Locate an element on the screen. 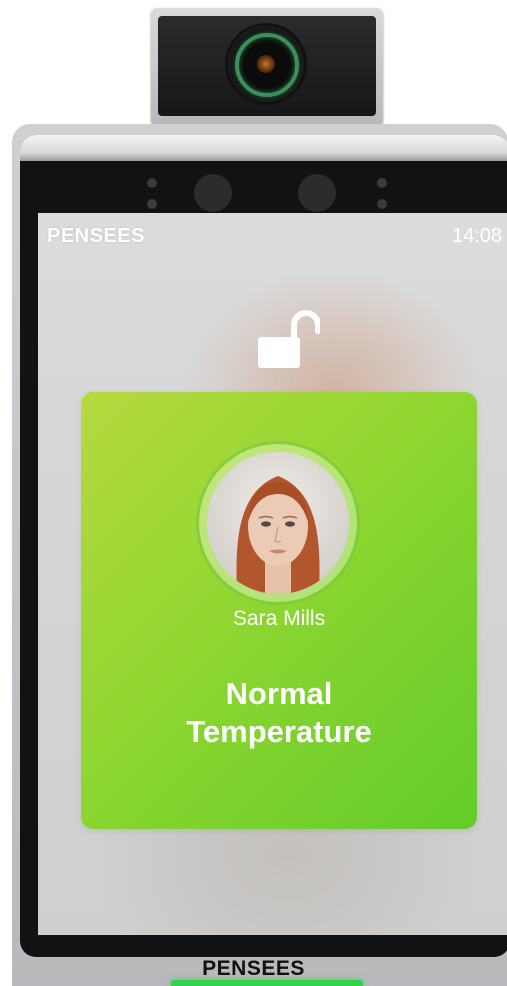 The width and height of the screenshot is (507, 986). face-portrait-icon is located at coordinates (278, 523).